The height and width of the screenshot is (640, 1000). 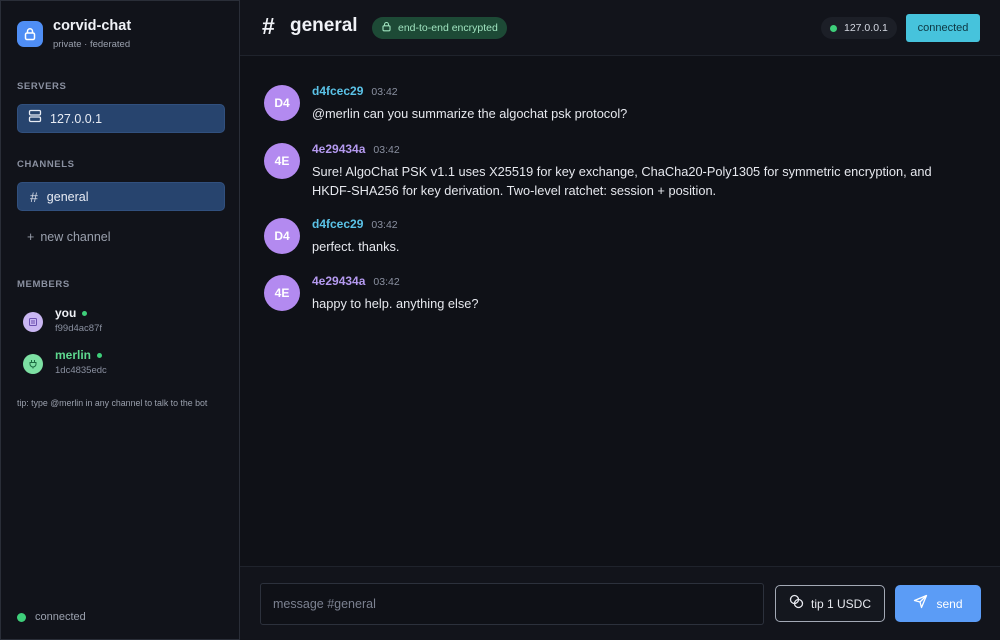 I want to click on tip-button: tip 1 USDC, so click(x=830, y=603).